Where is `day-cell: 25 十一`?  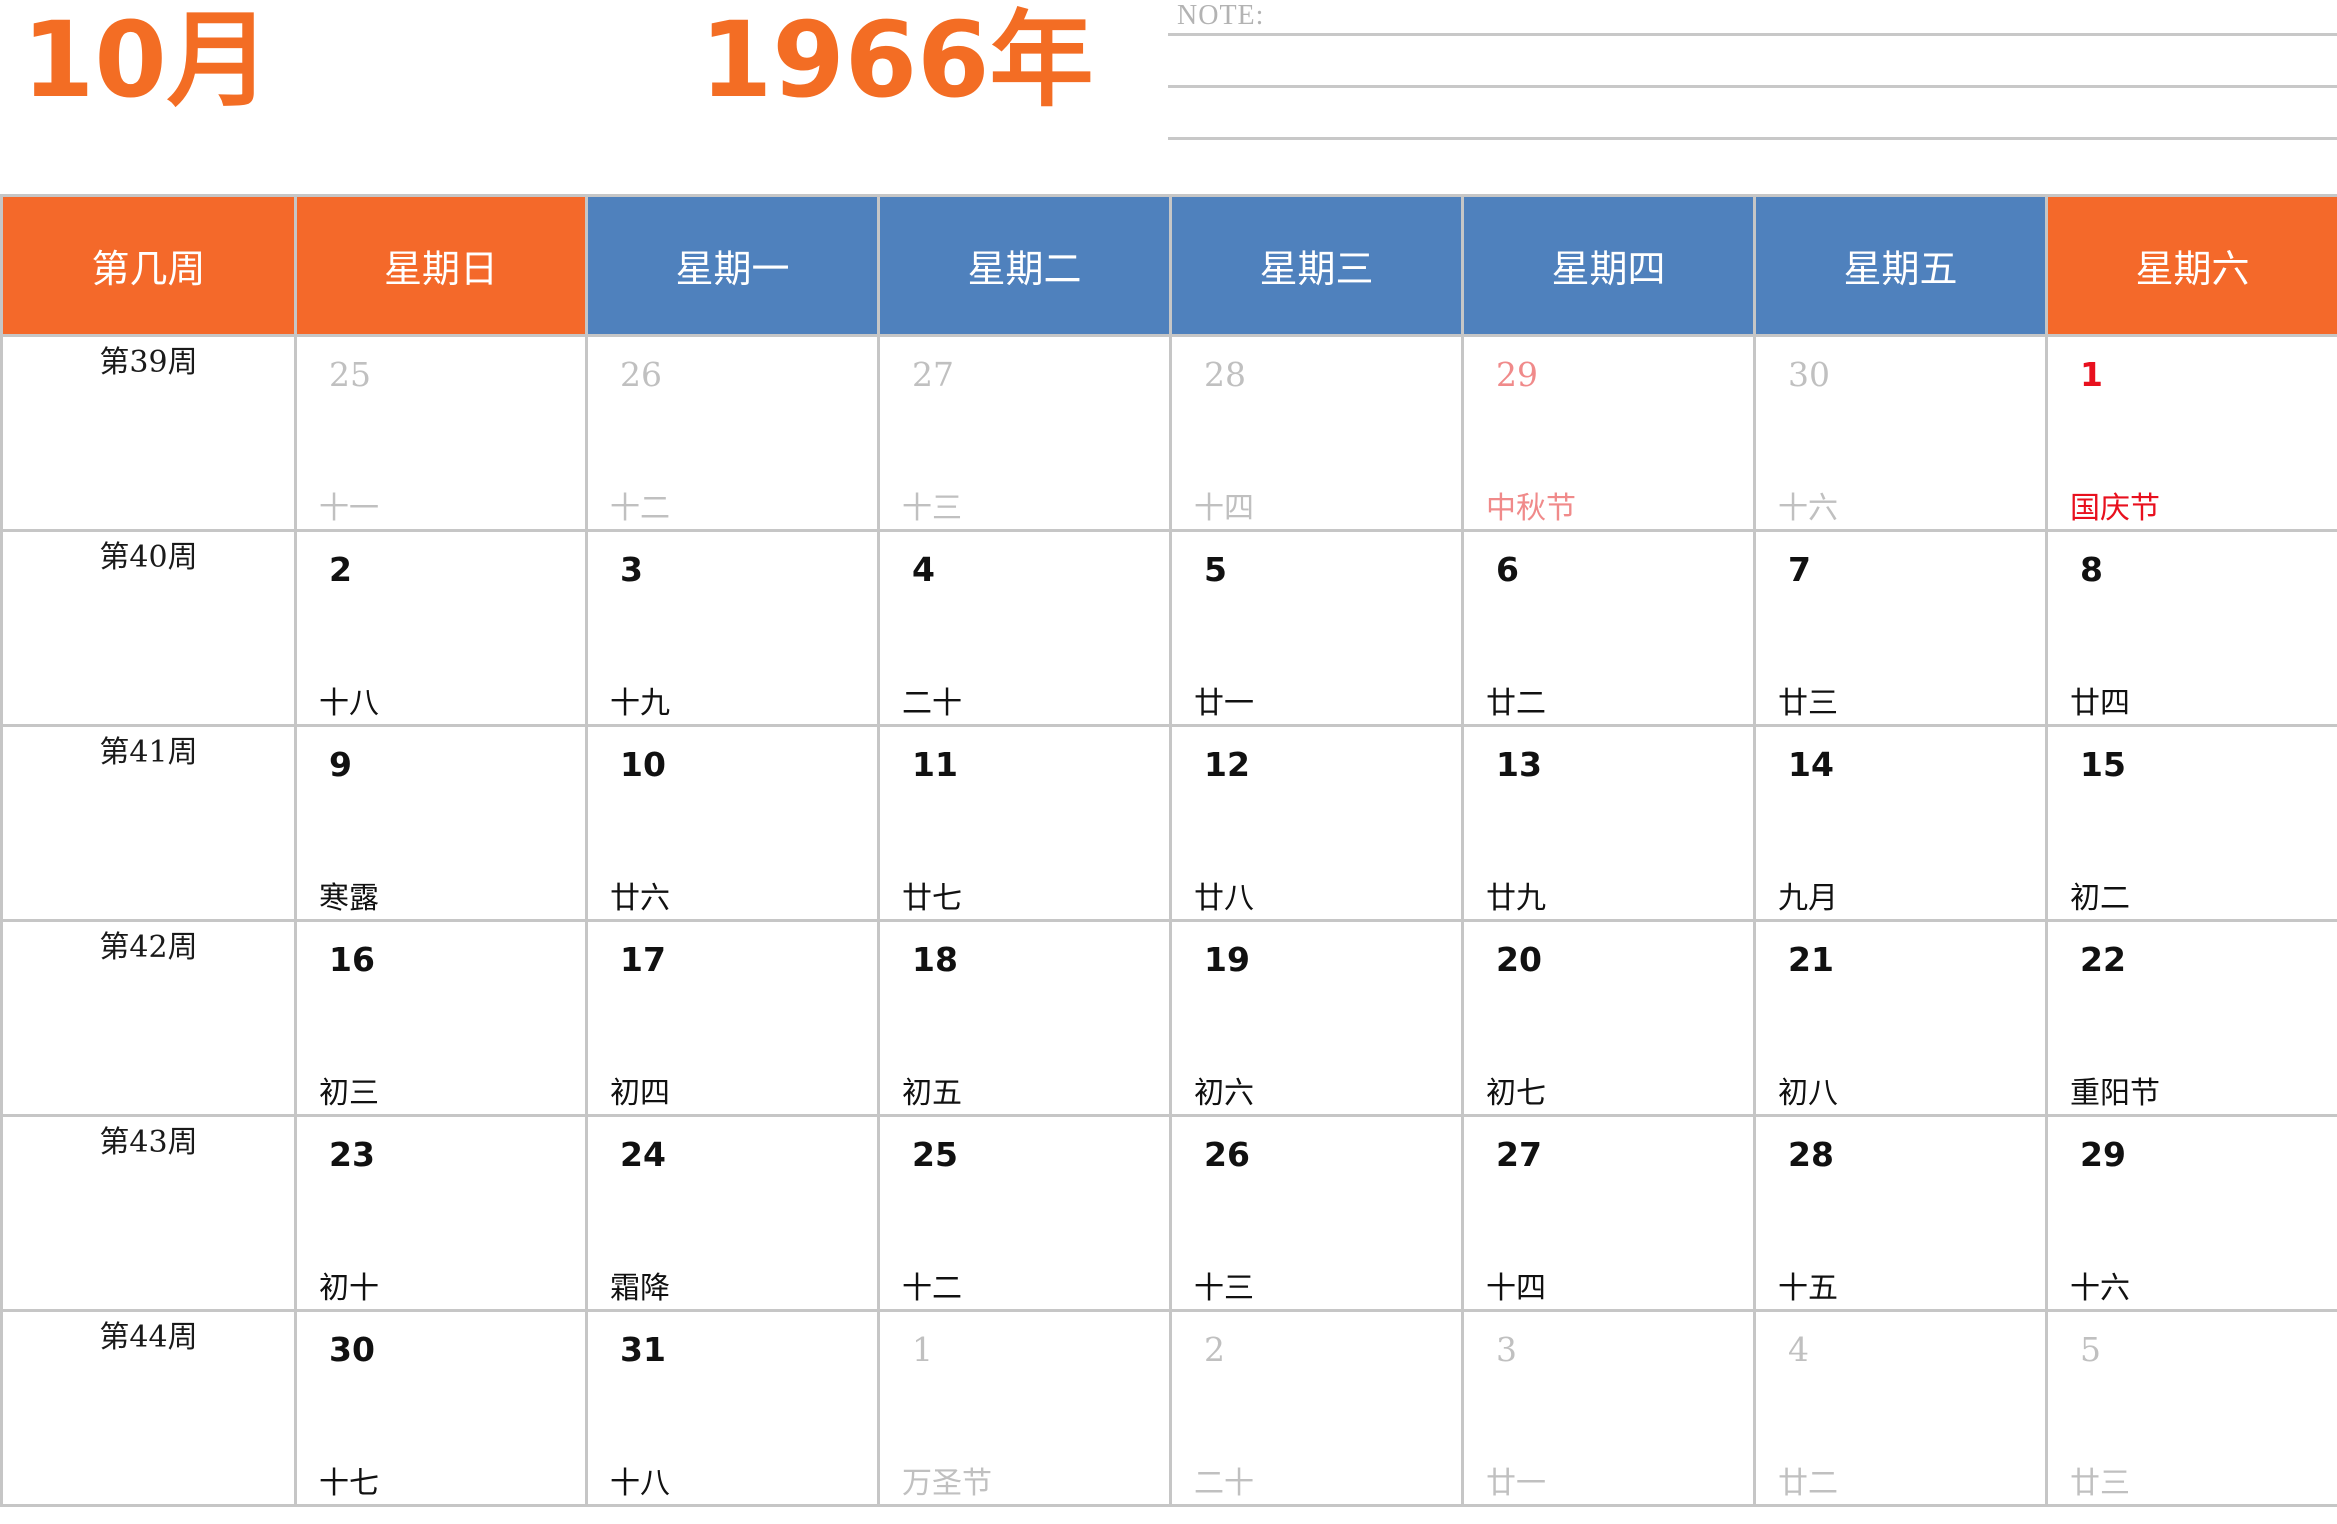
day-cell: 25 十一 is located at coordinates (441, 433).